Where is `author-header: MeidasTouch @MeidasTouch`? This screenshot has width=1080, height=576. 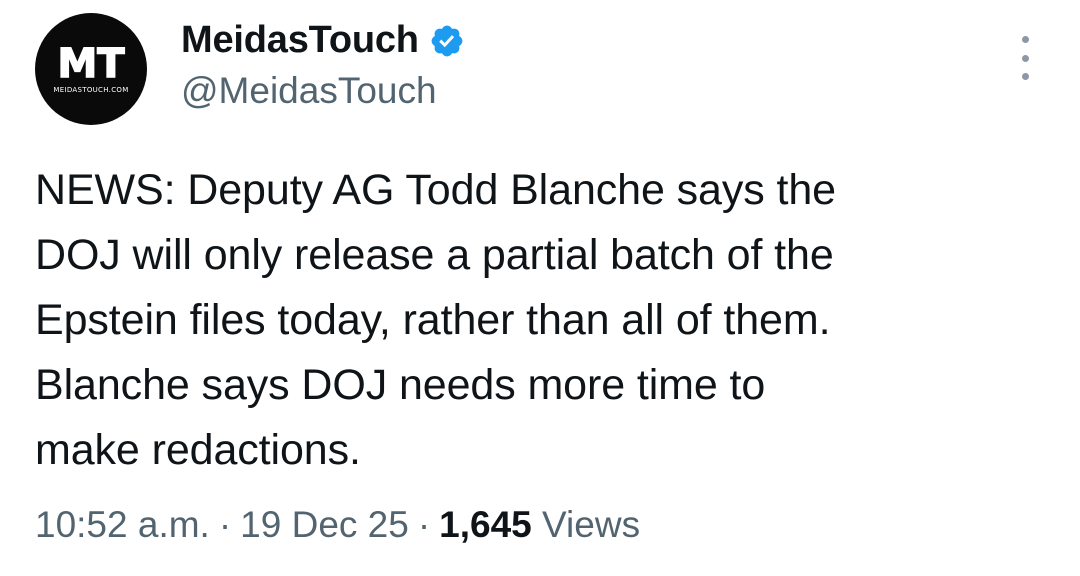
author-header: MeidasTouch @MeidasTouch is located at coordinates (323, 64).